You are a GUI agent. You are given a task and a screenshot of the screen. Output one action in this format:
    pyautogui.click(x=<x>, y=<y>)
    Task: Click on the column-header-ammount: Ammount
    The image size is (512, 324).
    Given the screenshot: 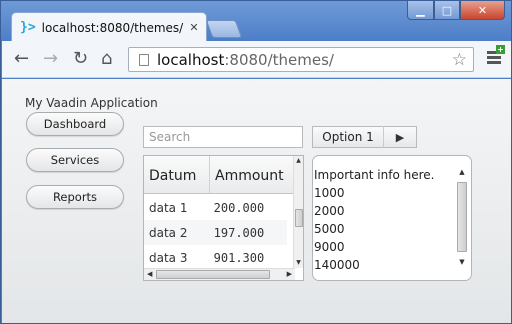 What is the action you would take?
    pyautogui.click(x=253, y=174)
    